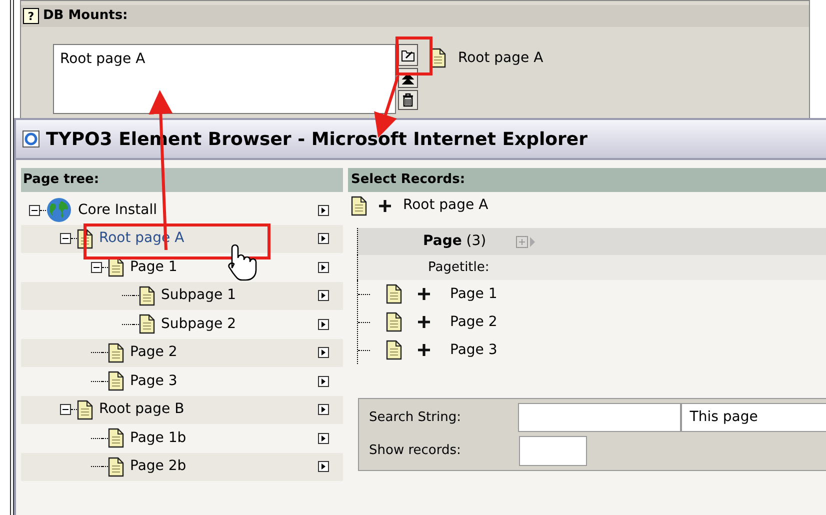  Describe the element at coordinates (59, 210) in the screenshot. I see `globe-icon` at that location.